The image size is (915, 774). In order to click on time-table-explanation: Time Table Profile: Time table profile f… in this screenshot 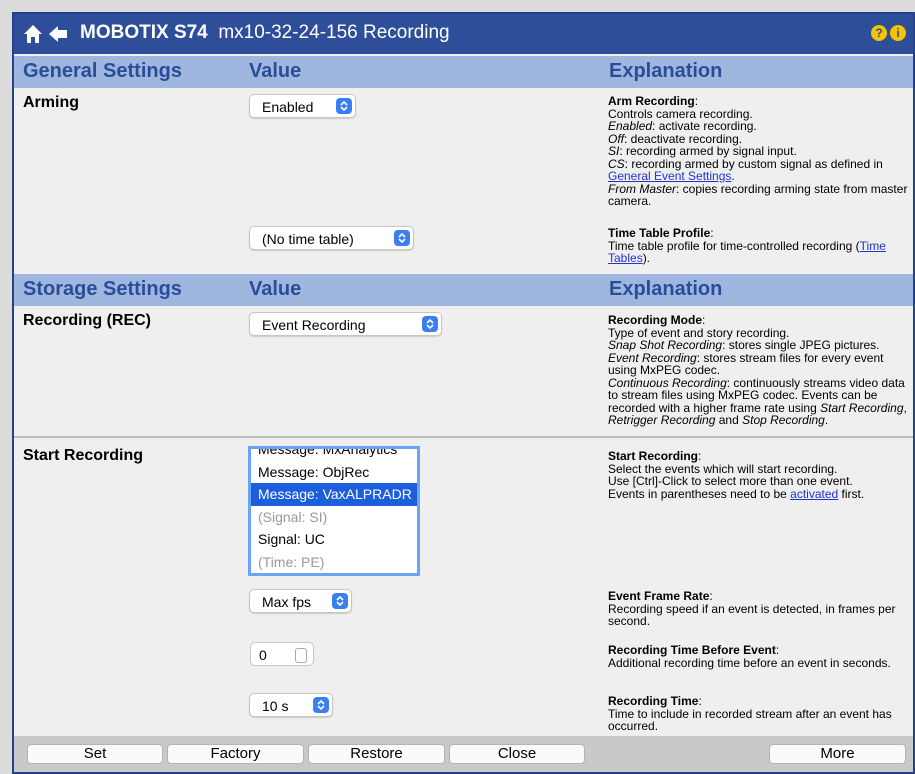, I will do `click(747, 245)`.